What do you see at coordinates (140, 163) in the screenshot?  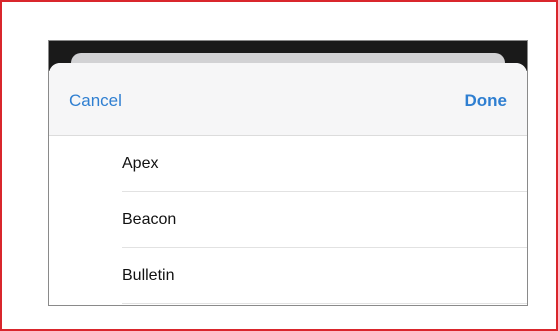 I see `list-item-label: Apex` at bounding box center [140, 163].